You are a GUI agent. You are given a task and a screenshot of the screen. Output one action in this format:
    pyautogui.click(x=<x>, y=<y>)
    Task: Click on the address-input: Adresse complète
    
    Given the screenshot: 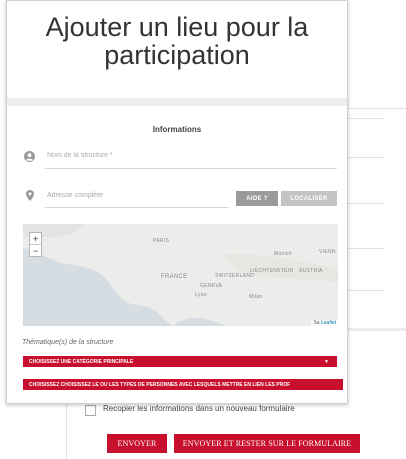 What is the action you would take?
    pyautogui.click(x=75, y=195)
    